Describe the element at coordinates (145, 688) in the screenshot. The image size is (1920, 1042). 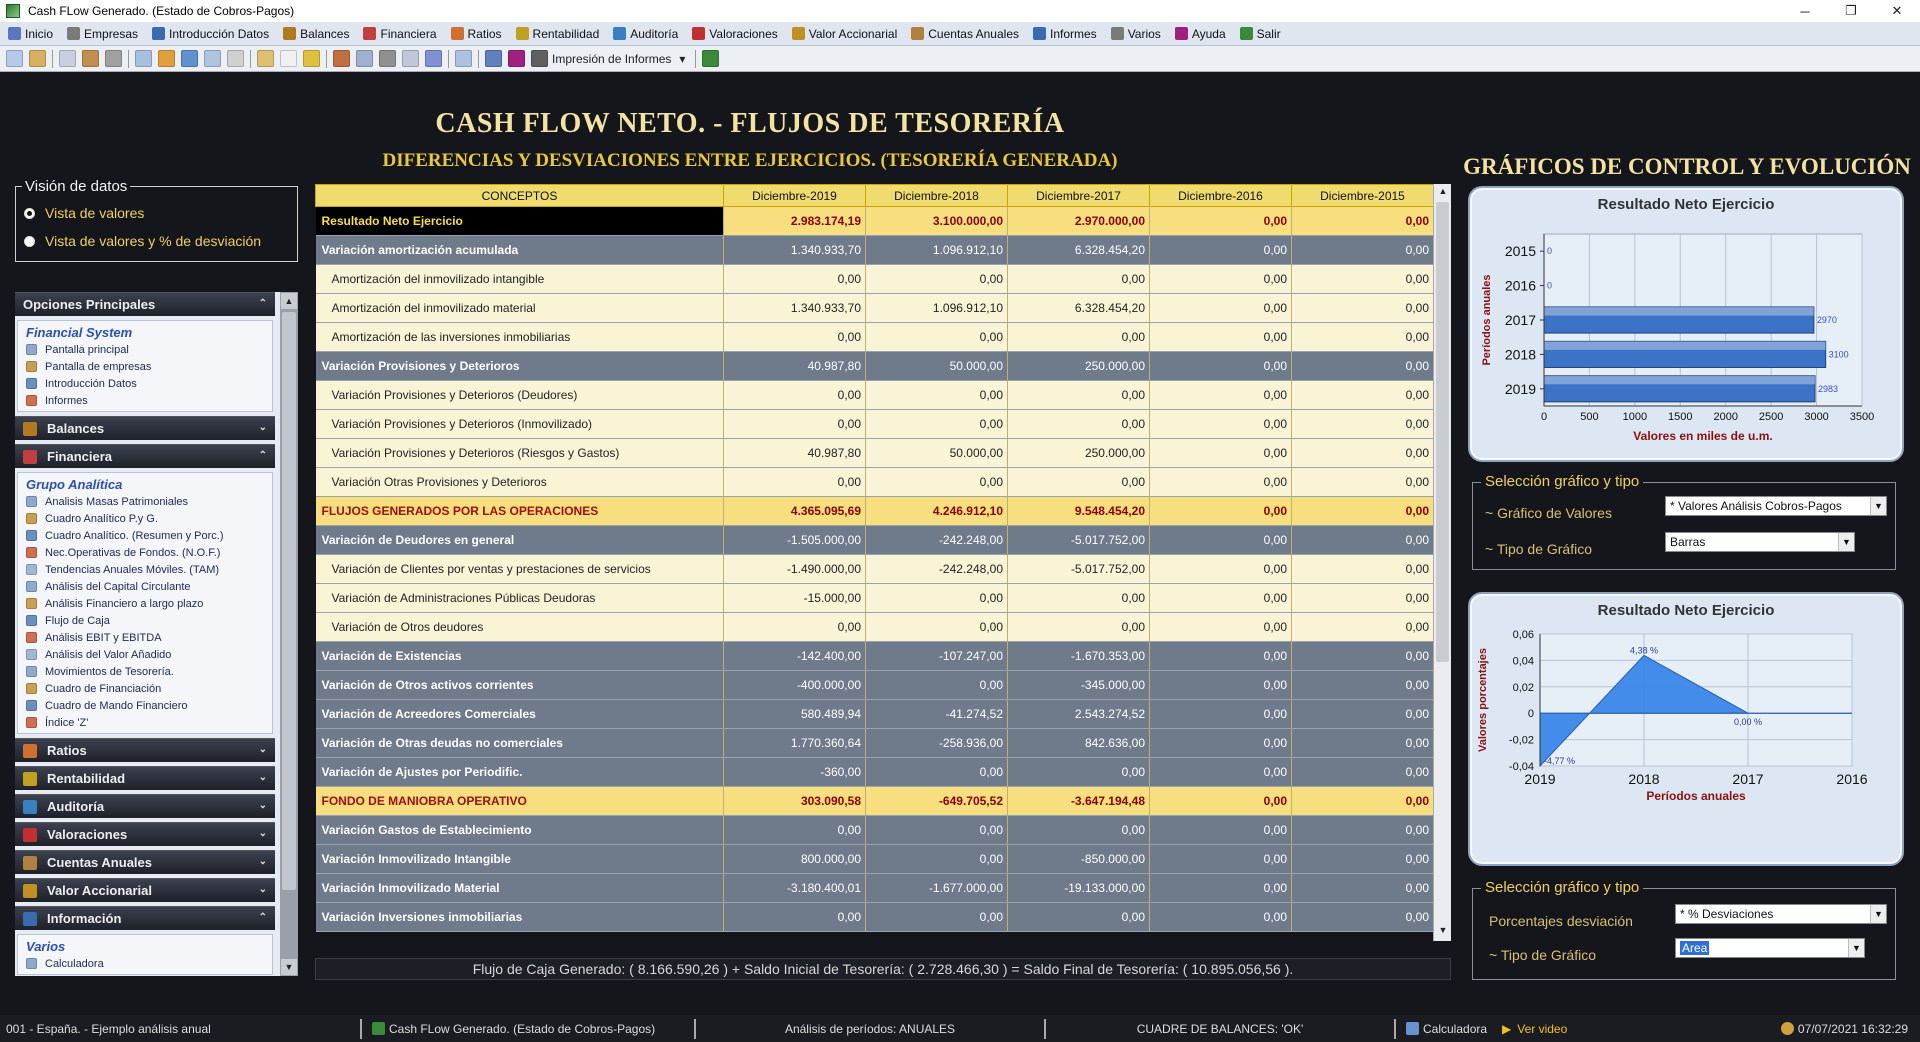
I see `sidebar-item-cuadro-de-financiacion: Cuadro de Financiación` at that location.